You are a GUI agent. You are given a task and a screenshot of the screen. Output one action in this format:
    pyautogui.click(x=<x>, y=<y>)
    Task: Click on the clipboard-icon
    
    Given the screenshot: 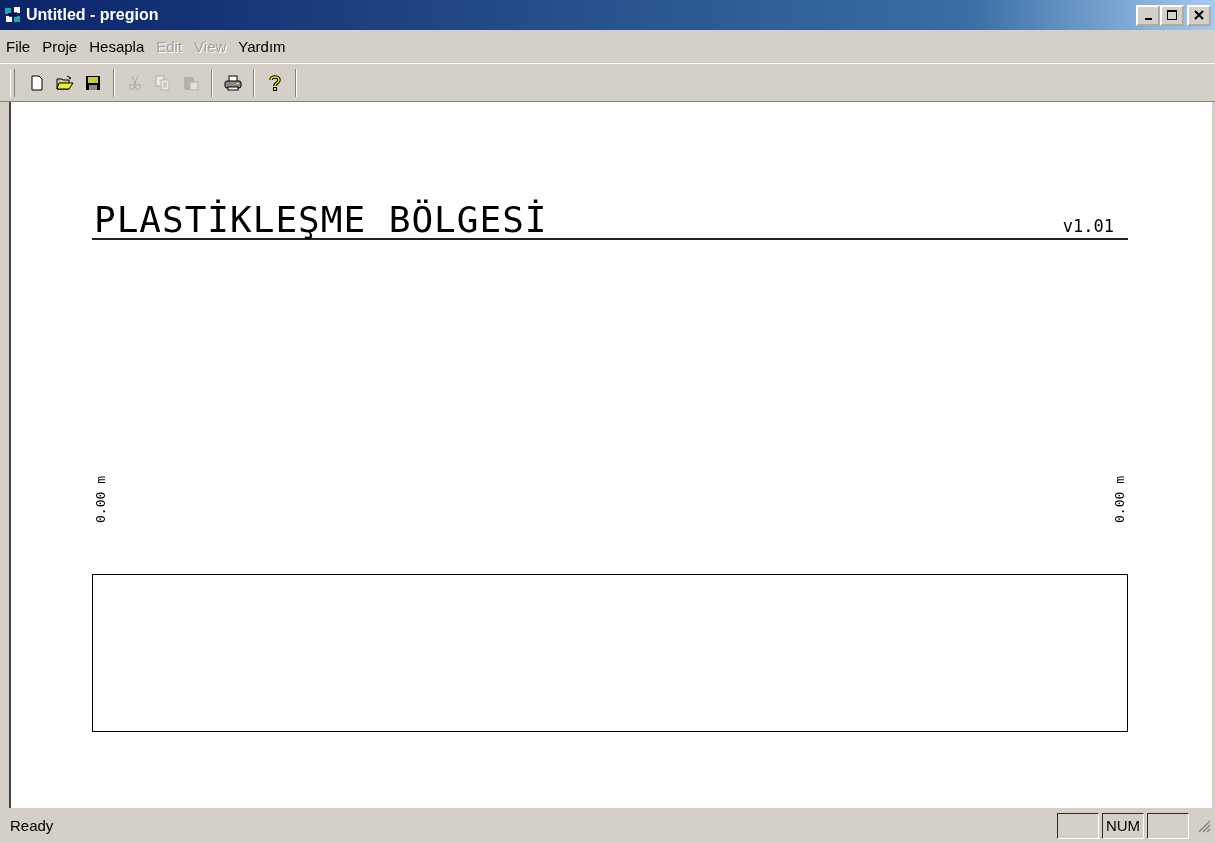 What is the action you would take?
    pyautogui.click(x=191, y=82)
    